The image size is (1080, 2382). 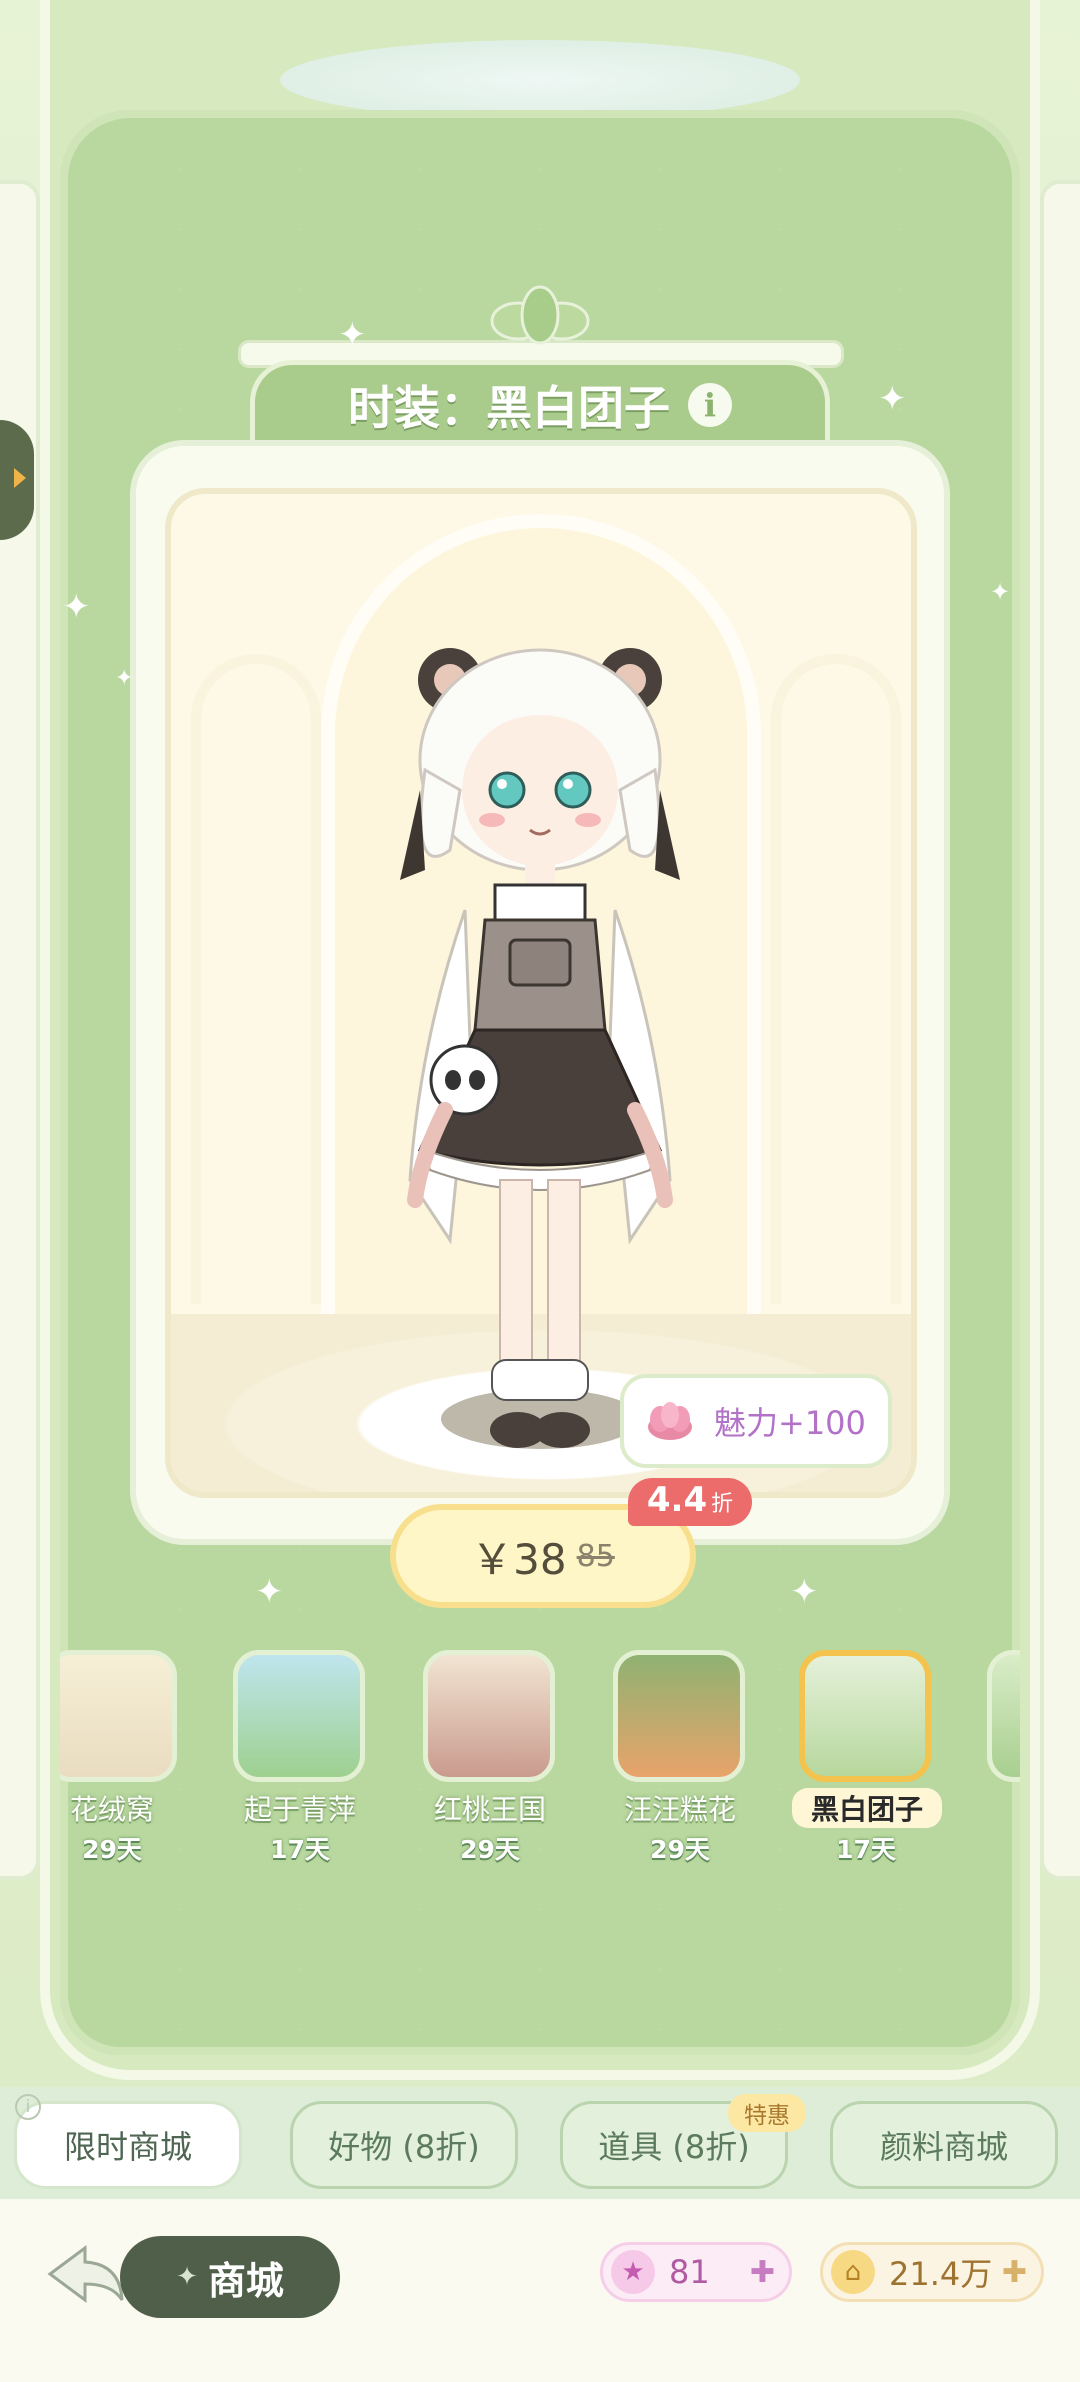 What do you see at coordinates (944, 2145) in the screenshot?
I see `tab-paint-shop: 颜料商城` at bounding box center [944, 2145].